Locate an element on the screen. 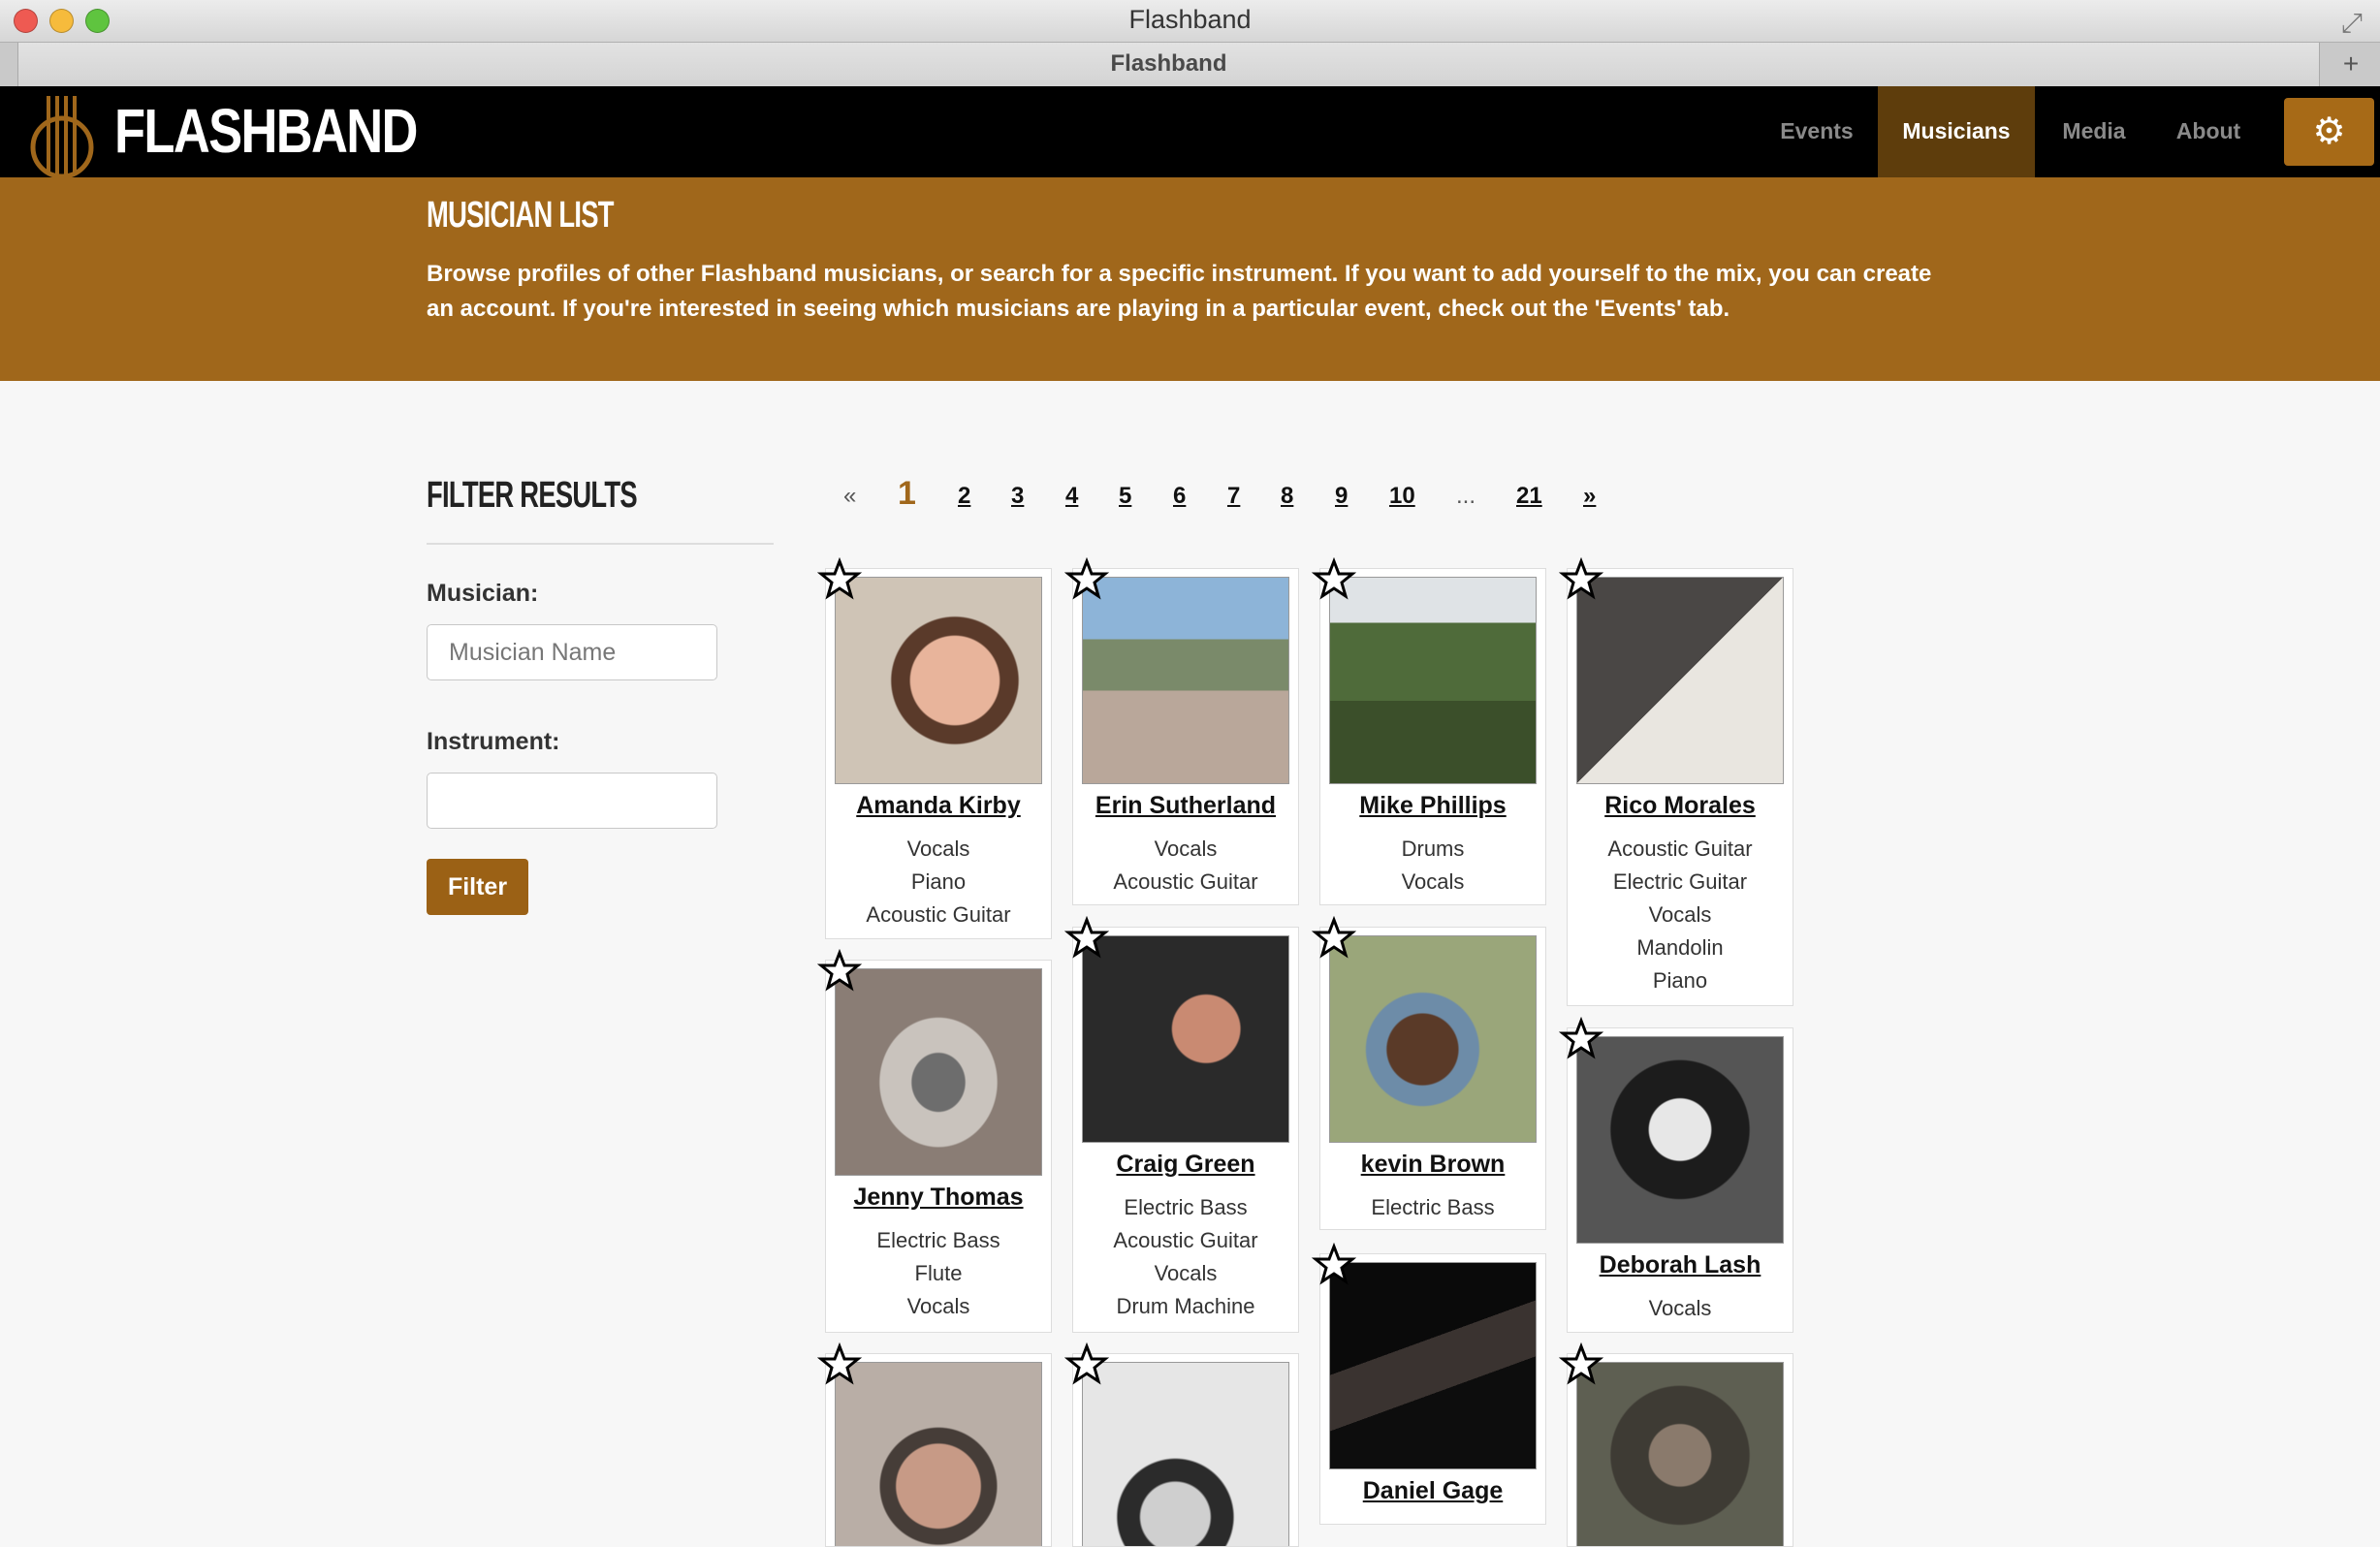  musician-name-link: kevin Brown is located at coordinates (1432, 1165).